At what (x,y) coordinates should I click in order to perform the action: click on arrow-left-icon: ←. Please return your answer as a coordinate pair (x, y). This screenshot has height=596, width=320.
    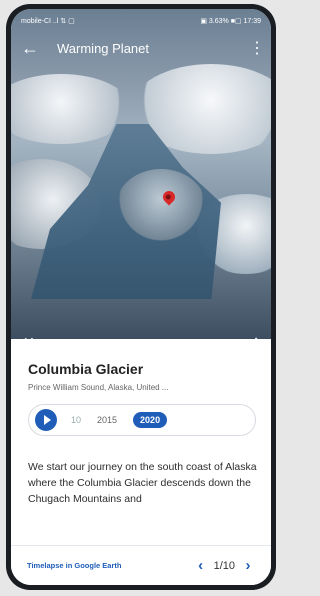
    Looking at the image, I should click on (32, 48).